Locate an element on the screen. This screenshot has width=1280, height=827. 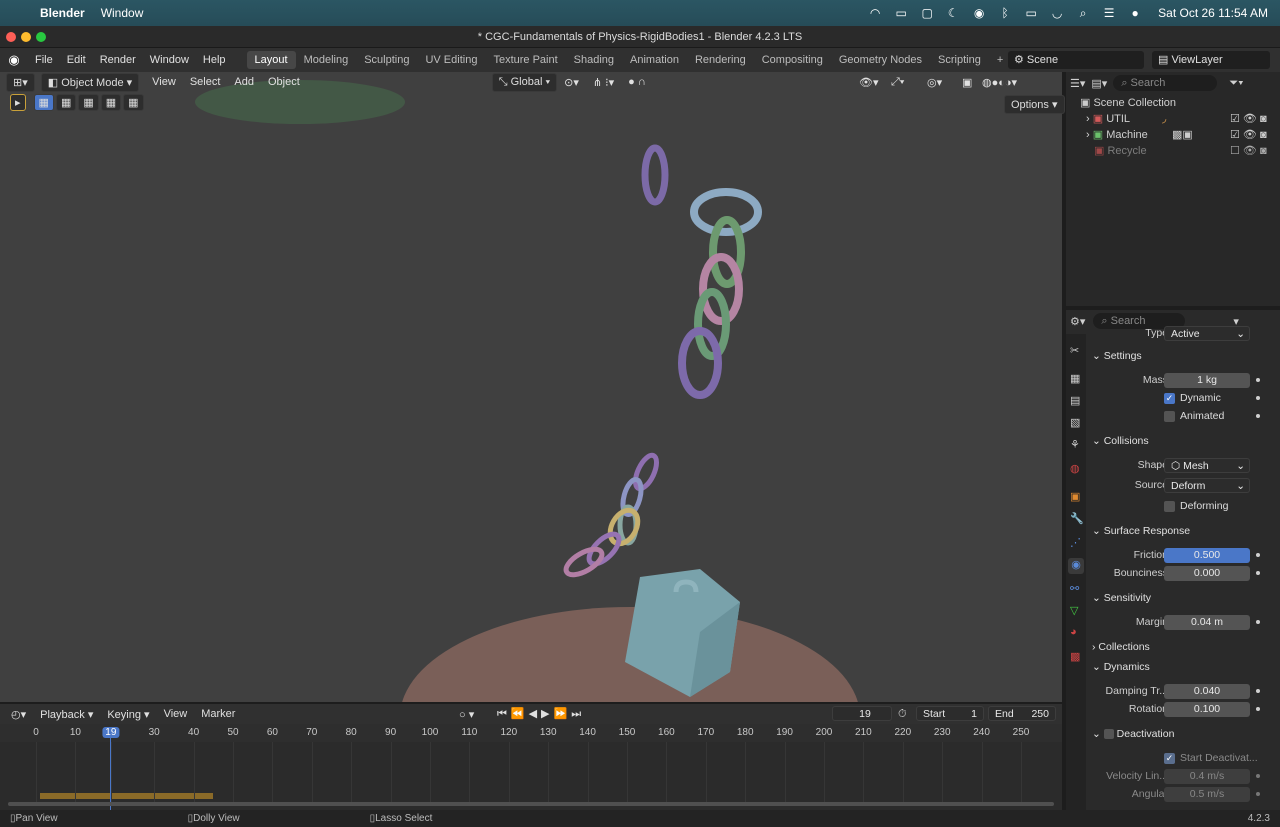
transform-orientation: ⤡ Global ▾ is located at coordinates (524, 82).